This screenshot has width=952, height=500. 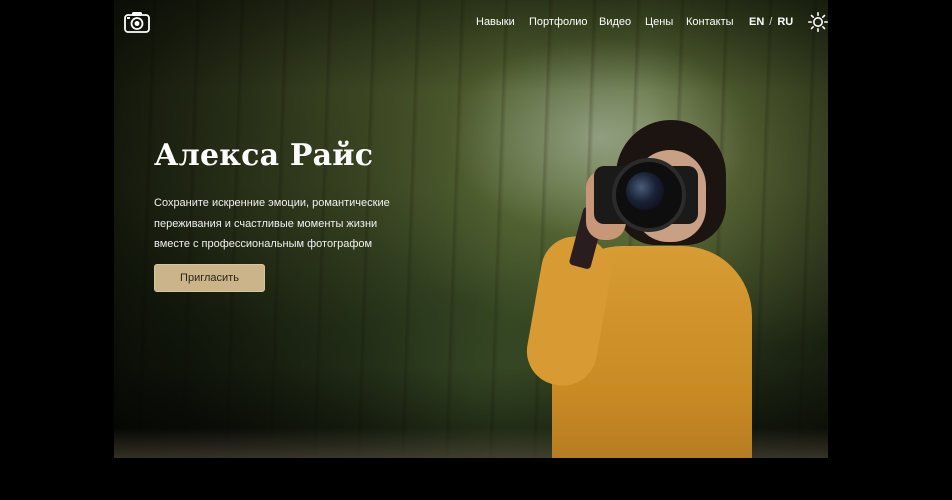 I want to click on invite-button: Пригласить, so click(x=209, y=278).